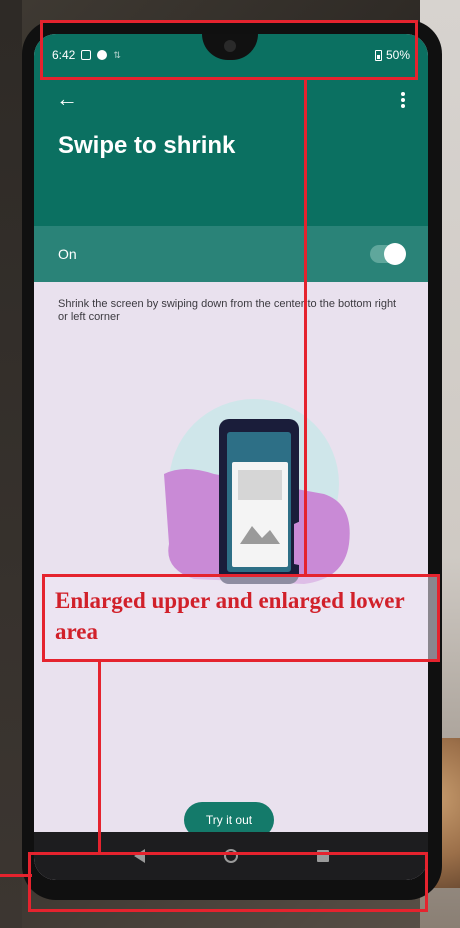 This screenshot has height=928, width=460. Describe the element at coordinates (228, 882) in the screenshot. I see `annotation-bottom-box` at that location.